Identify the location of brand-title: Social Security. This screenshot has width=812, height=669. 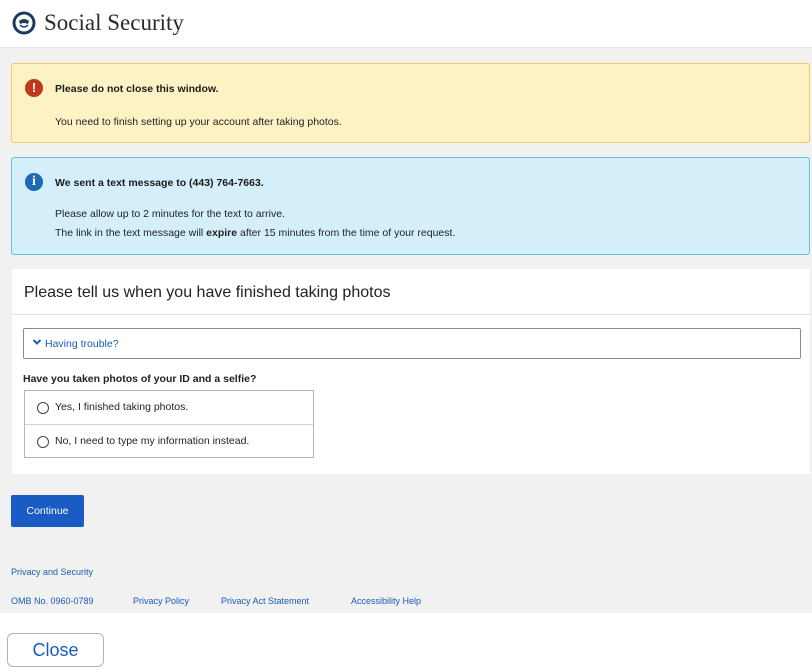
(114, 23).